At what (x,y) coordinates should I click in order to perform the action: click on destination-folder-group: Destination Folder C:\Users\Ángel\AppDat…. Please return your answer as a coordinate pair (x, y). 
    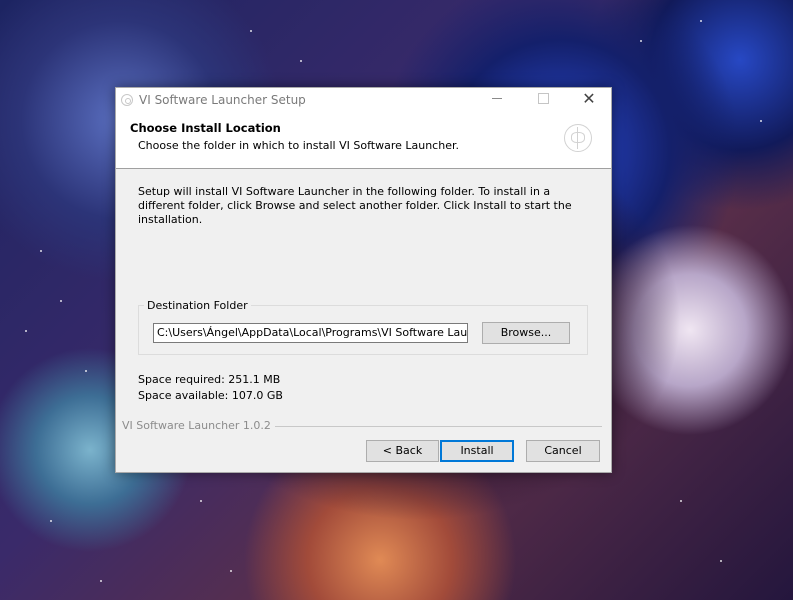
    Looking at the image, I should click on (363, 327).